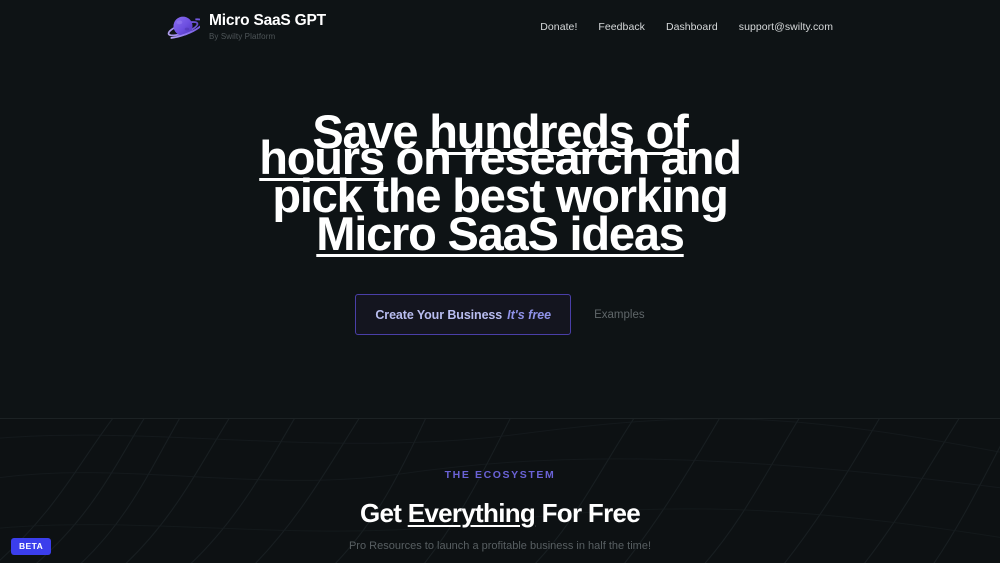 The width and height of the screenshot is (1000, 563). Describe the element at coordinates (558, 27) in the screenshot. I see `nav-link-donate: Donate!` at that location.